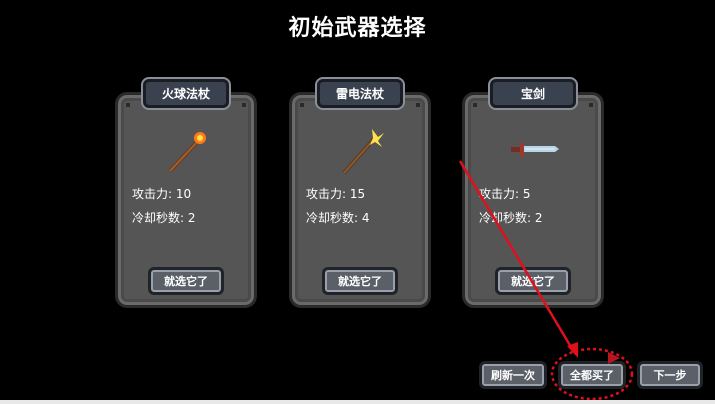 The image size is (715, 404). What do you see at coordinates (360, 93) in the screenshot?
I see `weapon-name-plate: 雷电法杖` at bounding box center [360, 93].